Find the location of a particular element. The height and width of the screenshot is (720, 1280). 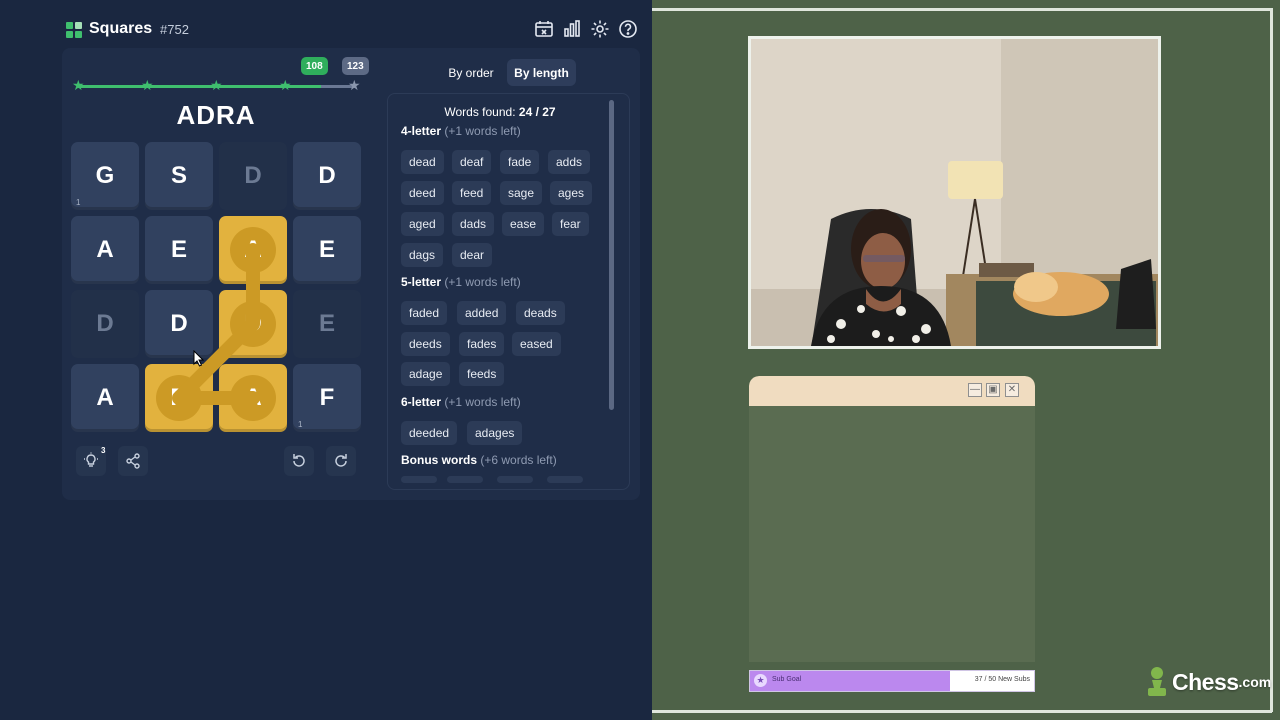

found-word-chip: eased is located at coordinates (536, 344).